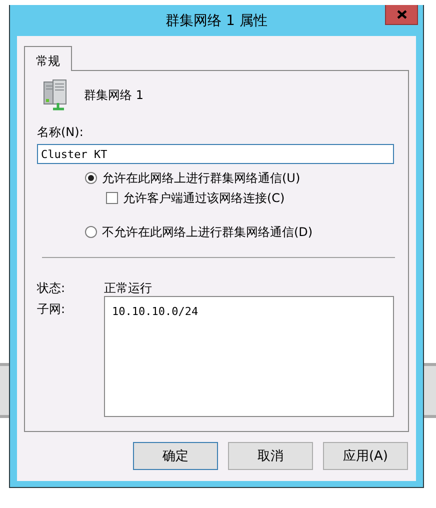 This screenshot has height=508, width=436. I want to click on checkbox, so click(112, 198).